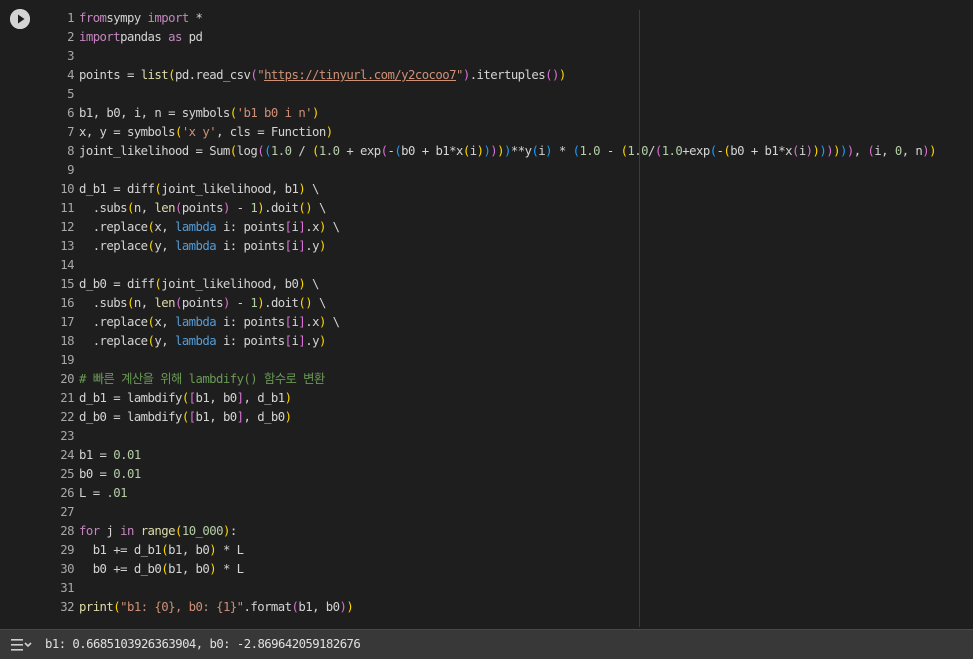  What do you see at coordinates (67, 303) in the screenshot?
I see `line-number: 16` at bounding box center [67, 303].